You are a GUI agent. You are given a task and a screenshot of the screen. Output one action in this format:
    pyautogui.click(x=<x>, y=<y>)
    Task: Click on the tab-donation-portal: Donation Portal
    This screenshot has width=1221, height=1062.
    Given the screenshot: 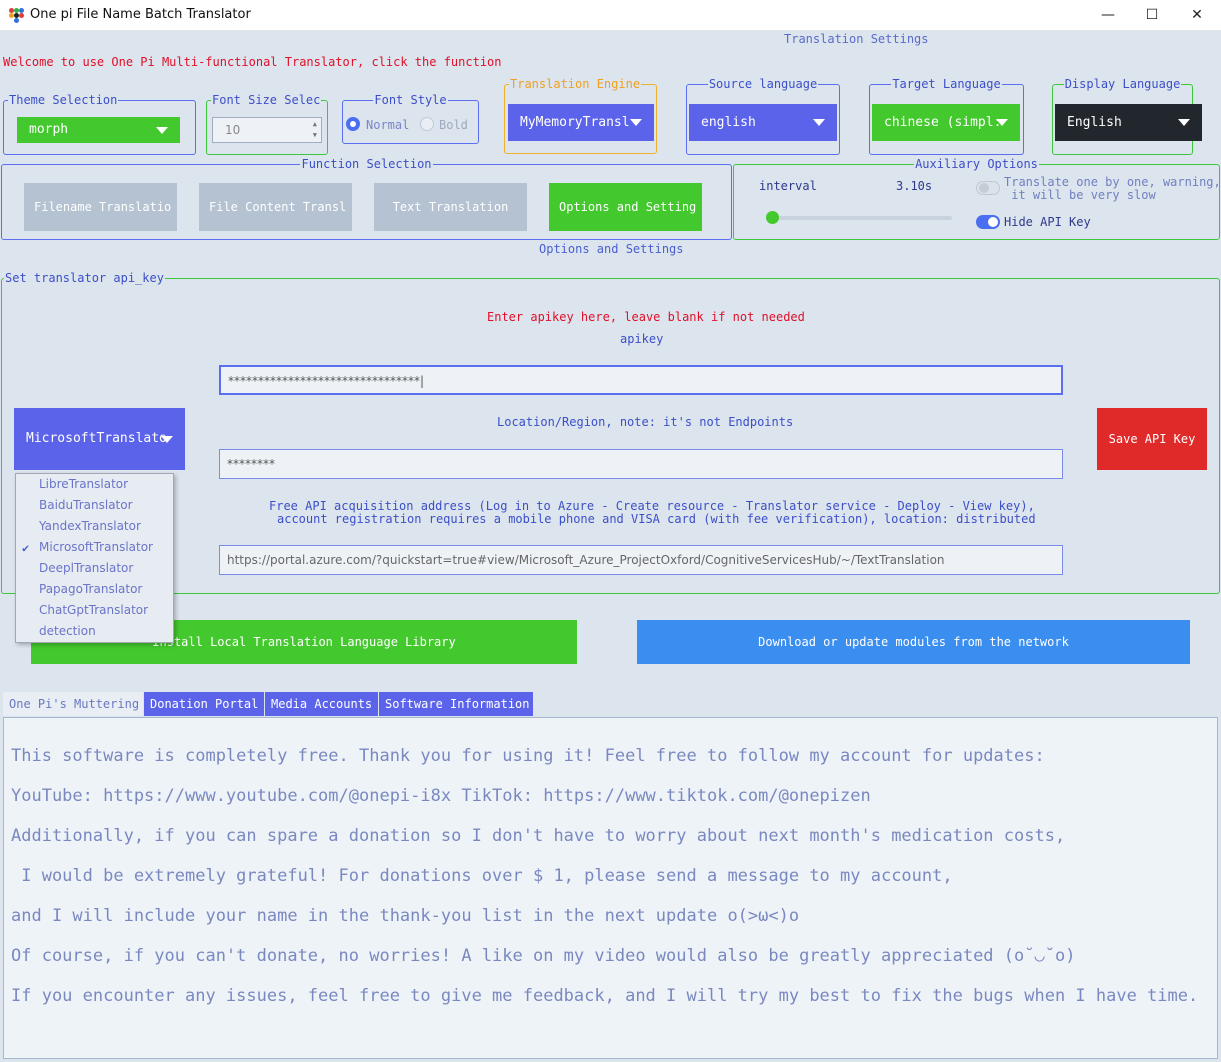 What is the action you would take?
    pyautogui.click(x=204, y=704)
    